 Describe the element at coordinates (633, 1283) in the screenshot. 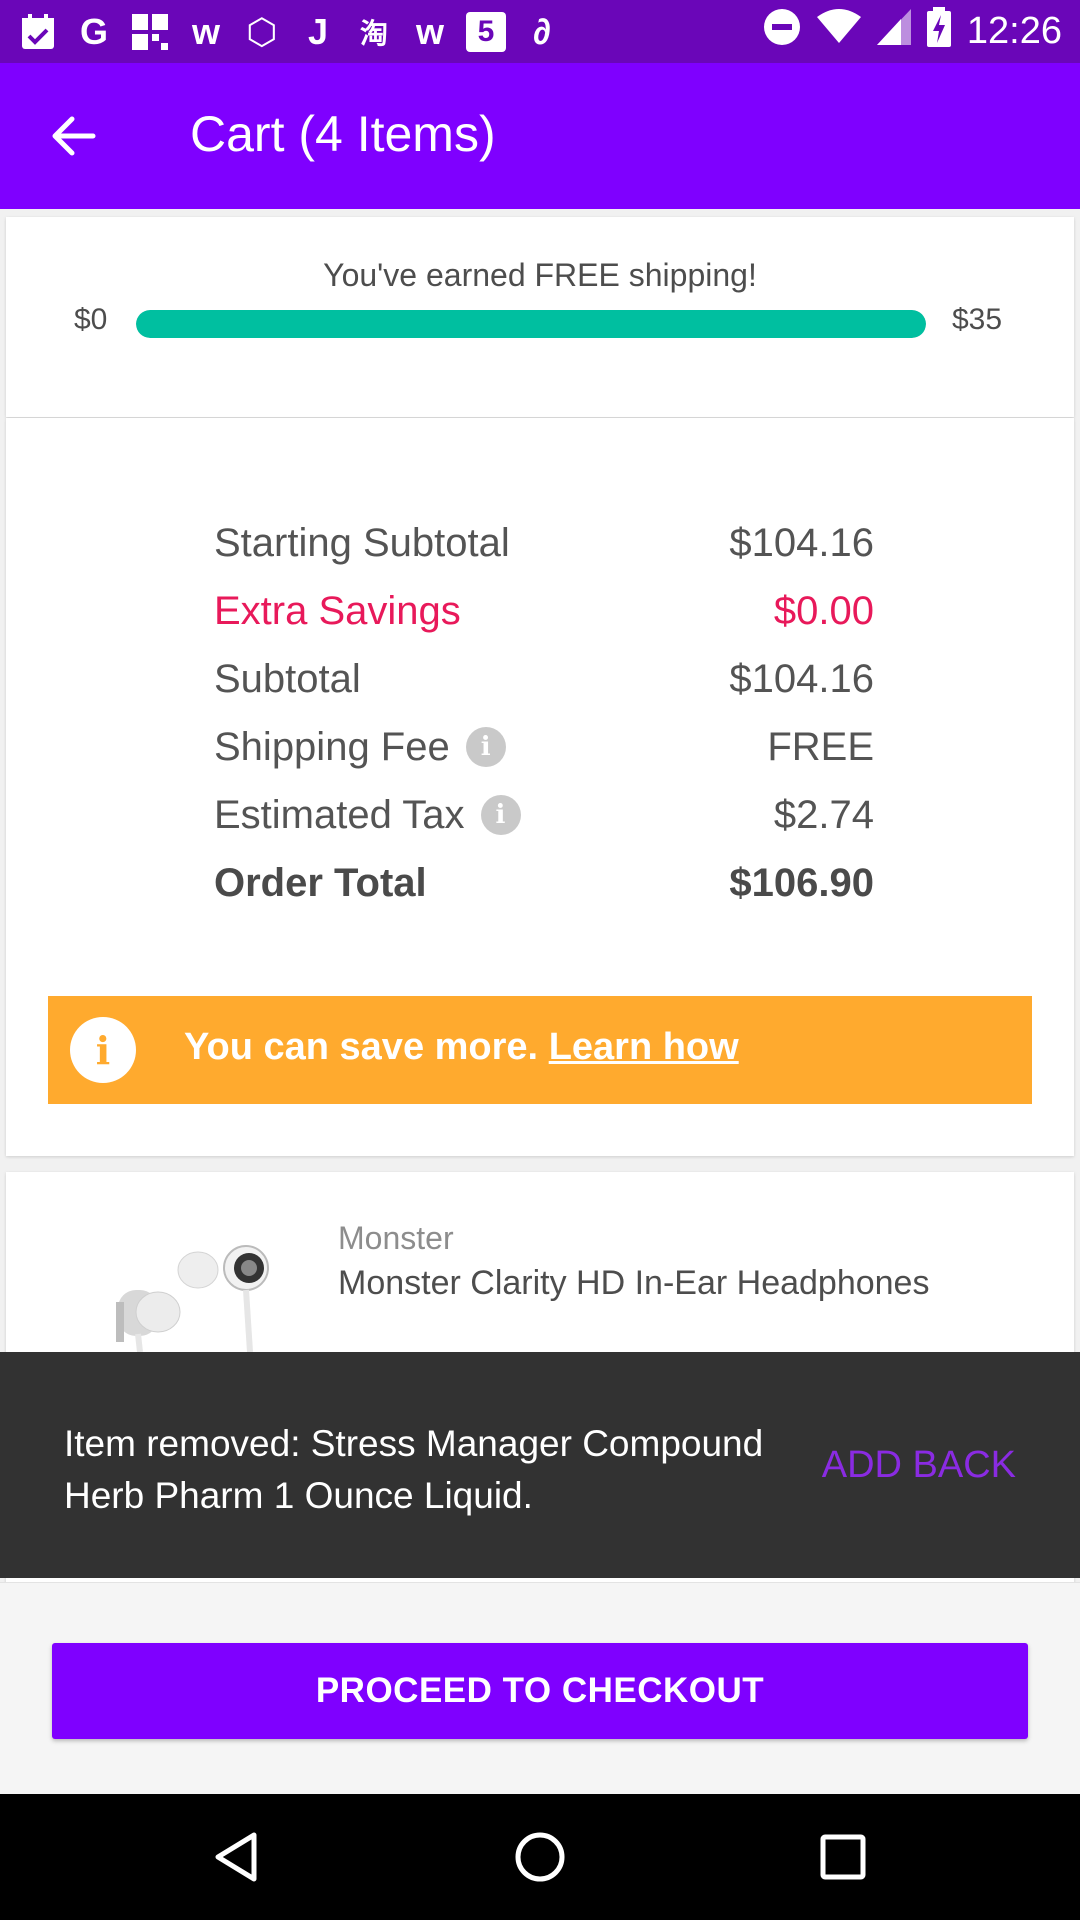

I see `item-name: Monster Clarity HD In-Ear Headphones` at that location.